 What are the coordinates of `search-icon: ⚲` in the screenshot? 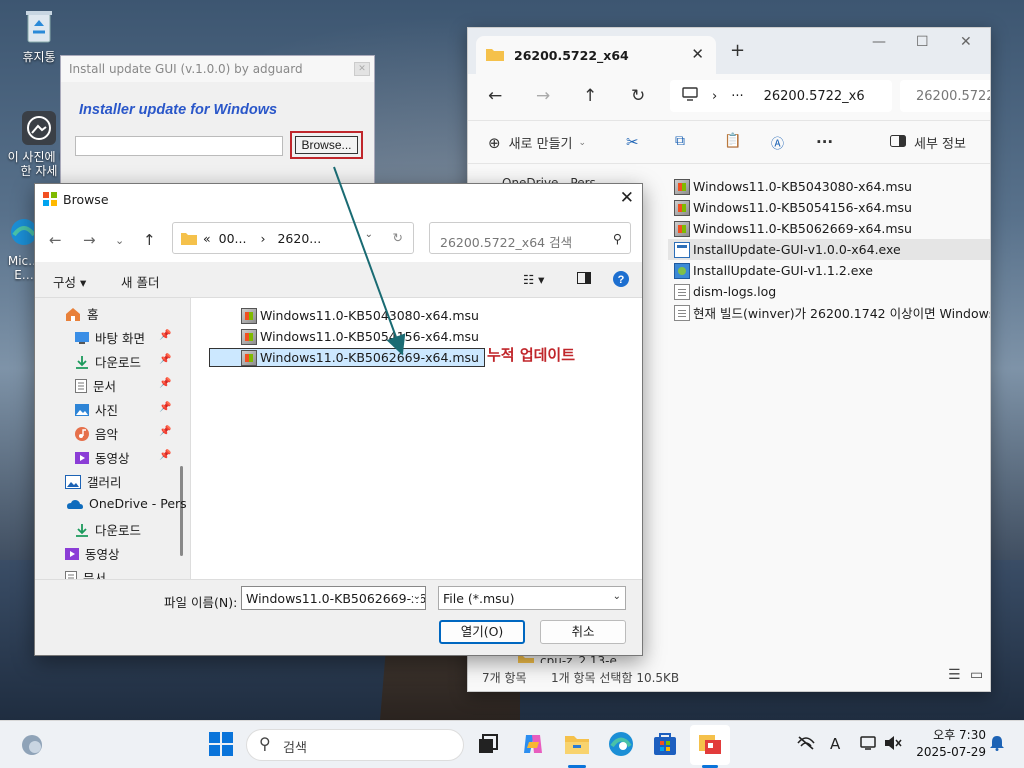 It's located at (265, 743).